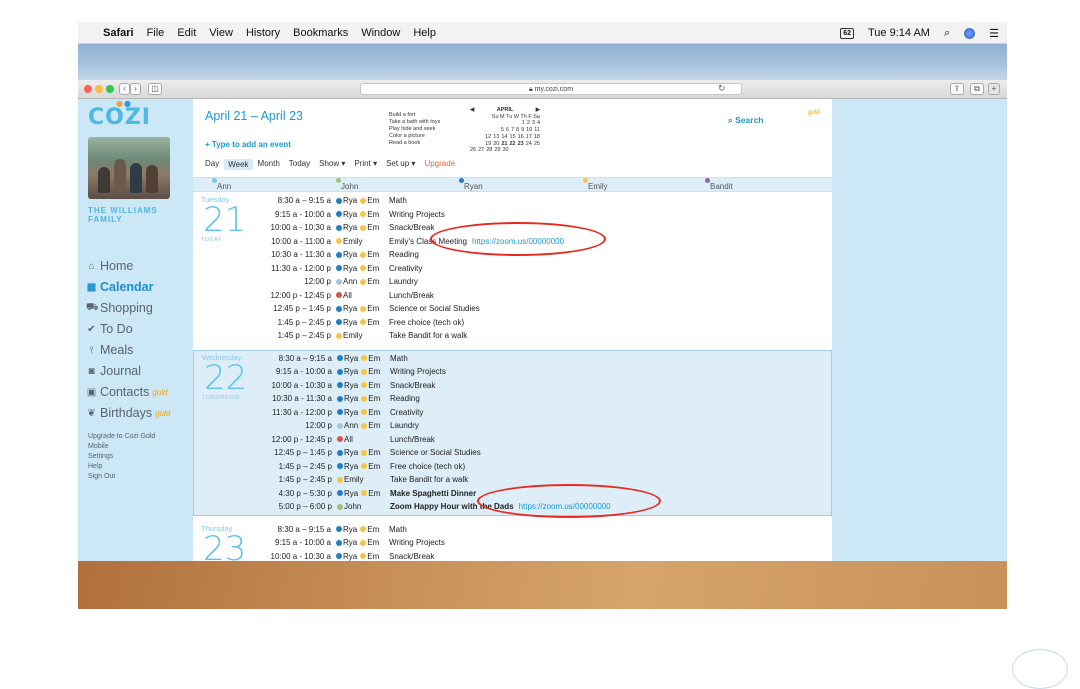 The image size is (1080, 689). What do you see at coordinates (414, 122) in the screenshot?
I see `todo-item: Take a bath with toys` at bounding box center [414, 122].